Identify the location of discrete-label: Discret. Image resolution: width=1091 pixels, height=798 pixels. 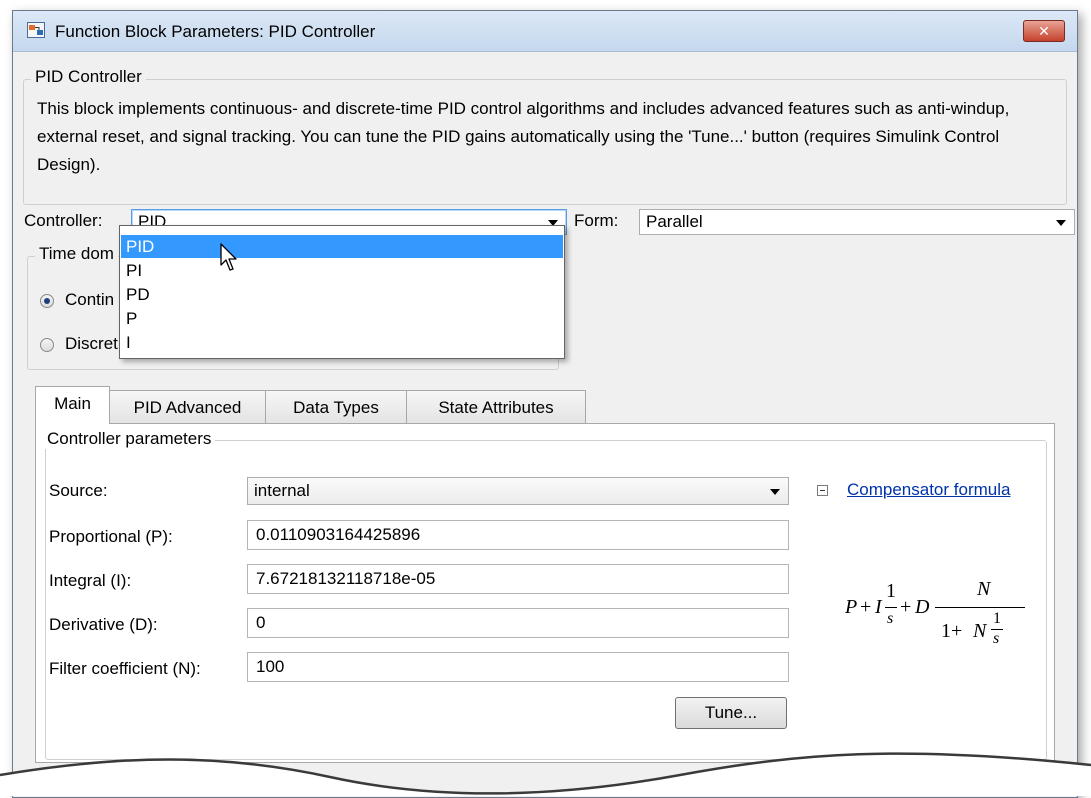
(91, 343).